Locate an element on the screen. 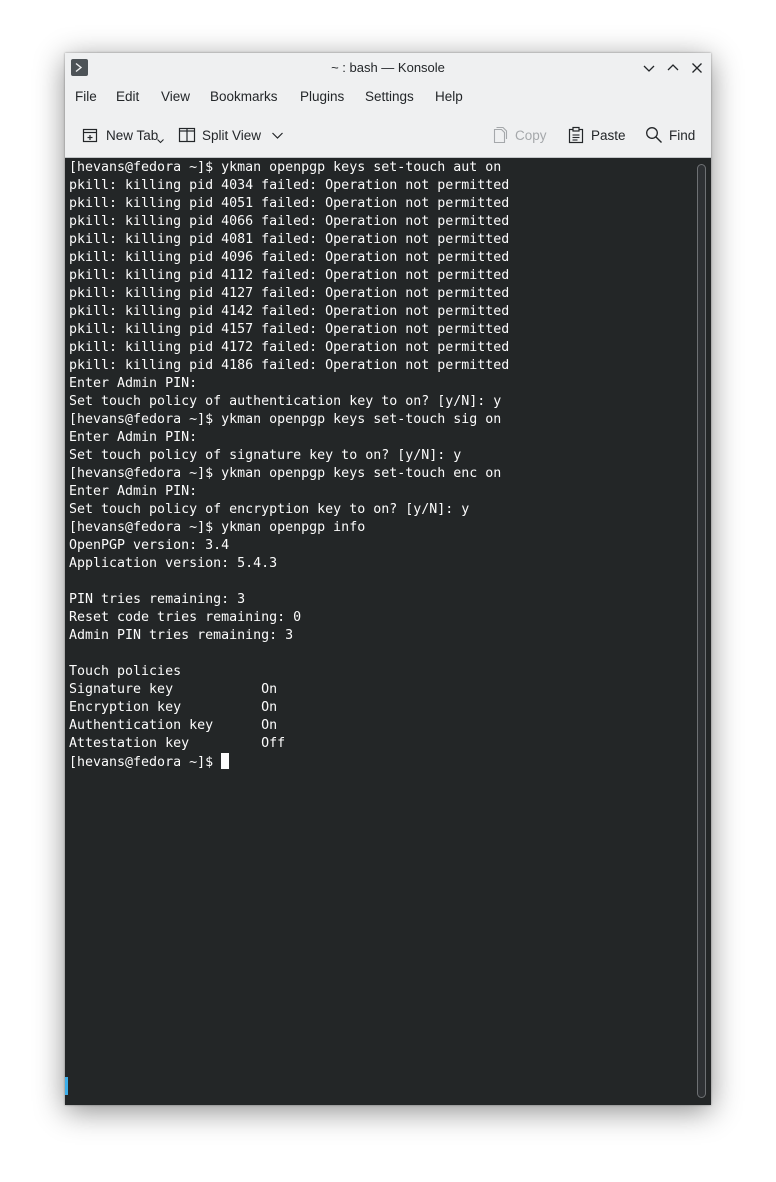 This screenshot has width=776, height=1182. menu-settings: Settings is located at coordinates (389, 96).